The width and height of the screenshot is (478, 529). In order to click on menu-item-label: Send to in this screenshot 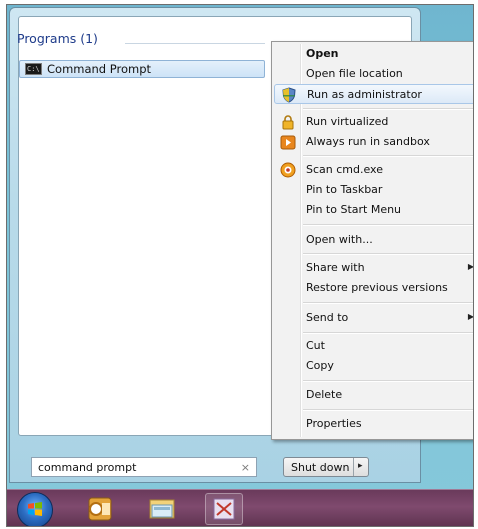, I will do `click(327, 317)`.